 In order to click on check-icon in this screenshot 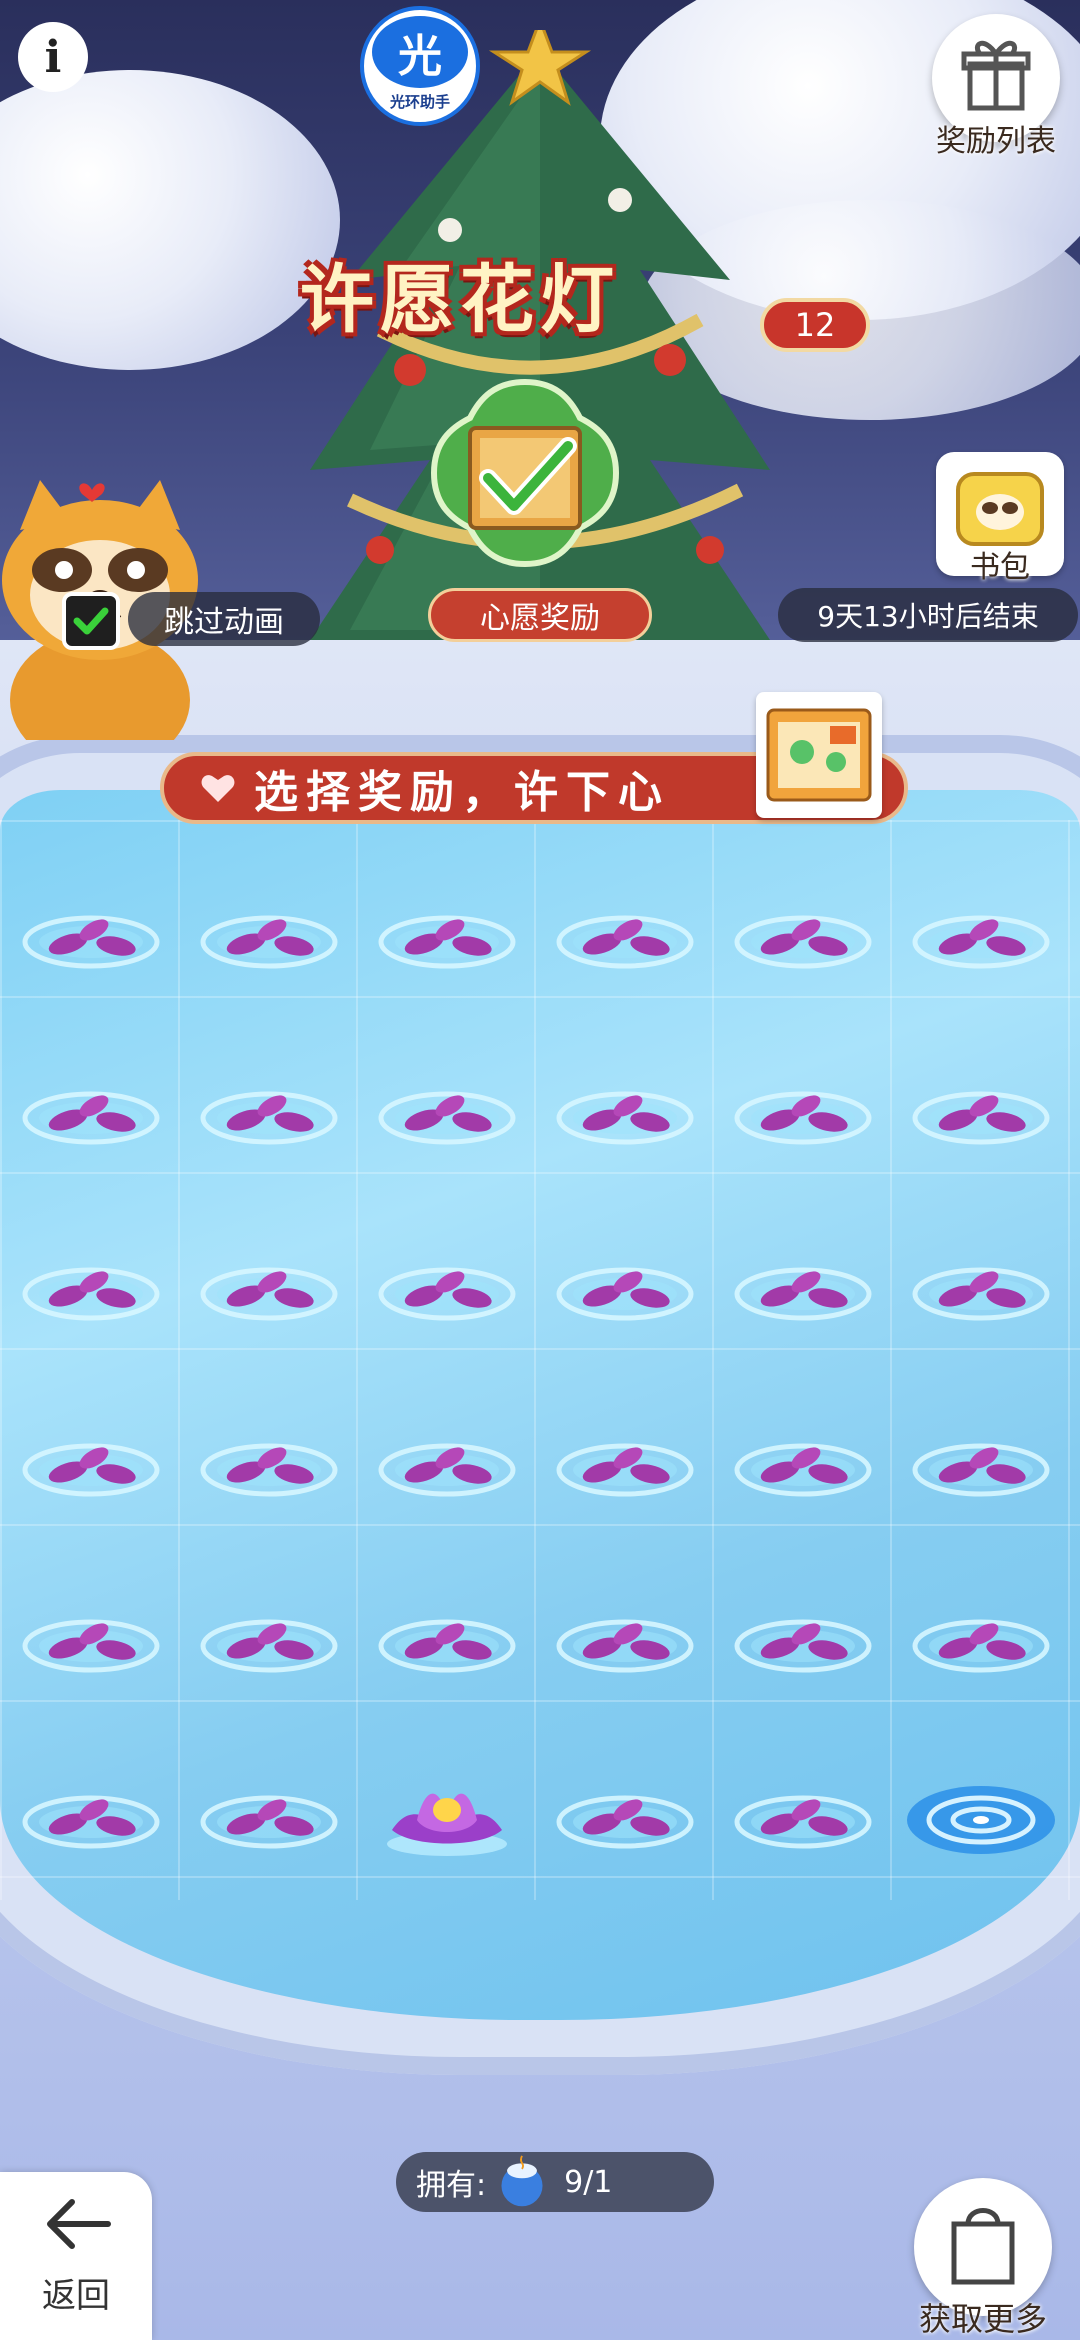, I will do `click(91, 621)`.